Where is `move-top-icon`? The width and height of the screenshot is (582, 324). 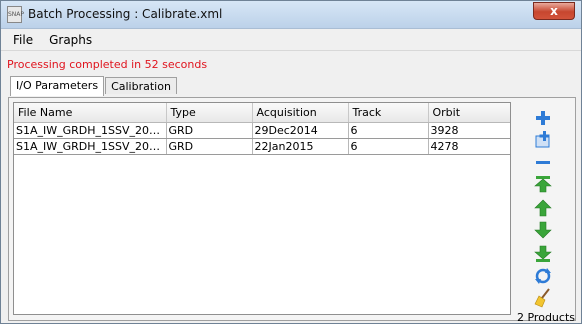 move-top-icon is located at coordinates (543, 184).